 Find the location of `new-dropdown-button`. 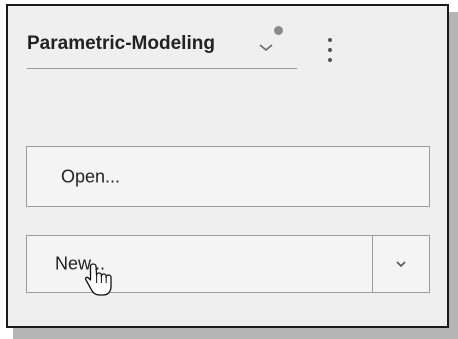

new-dropdown-button is located at coordinates (401, 264).